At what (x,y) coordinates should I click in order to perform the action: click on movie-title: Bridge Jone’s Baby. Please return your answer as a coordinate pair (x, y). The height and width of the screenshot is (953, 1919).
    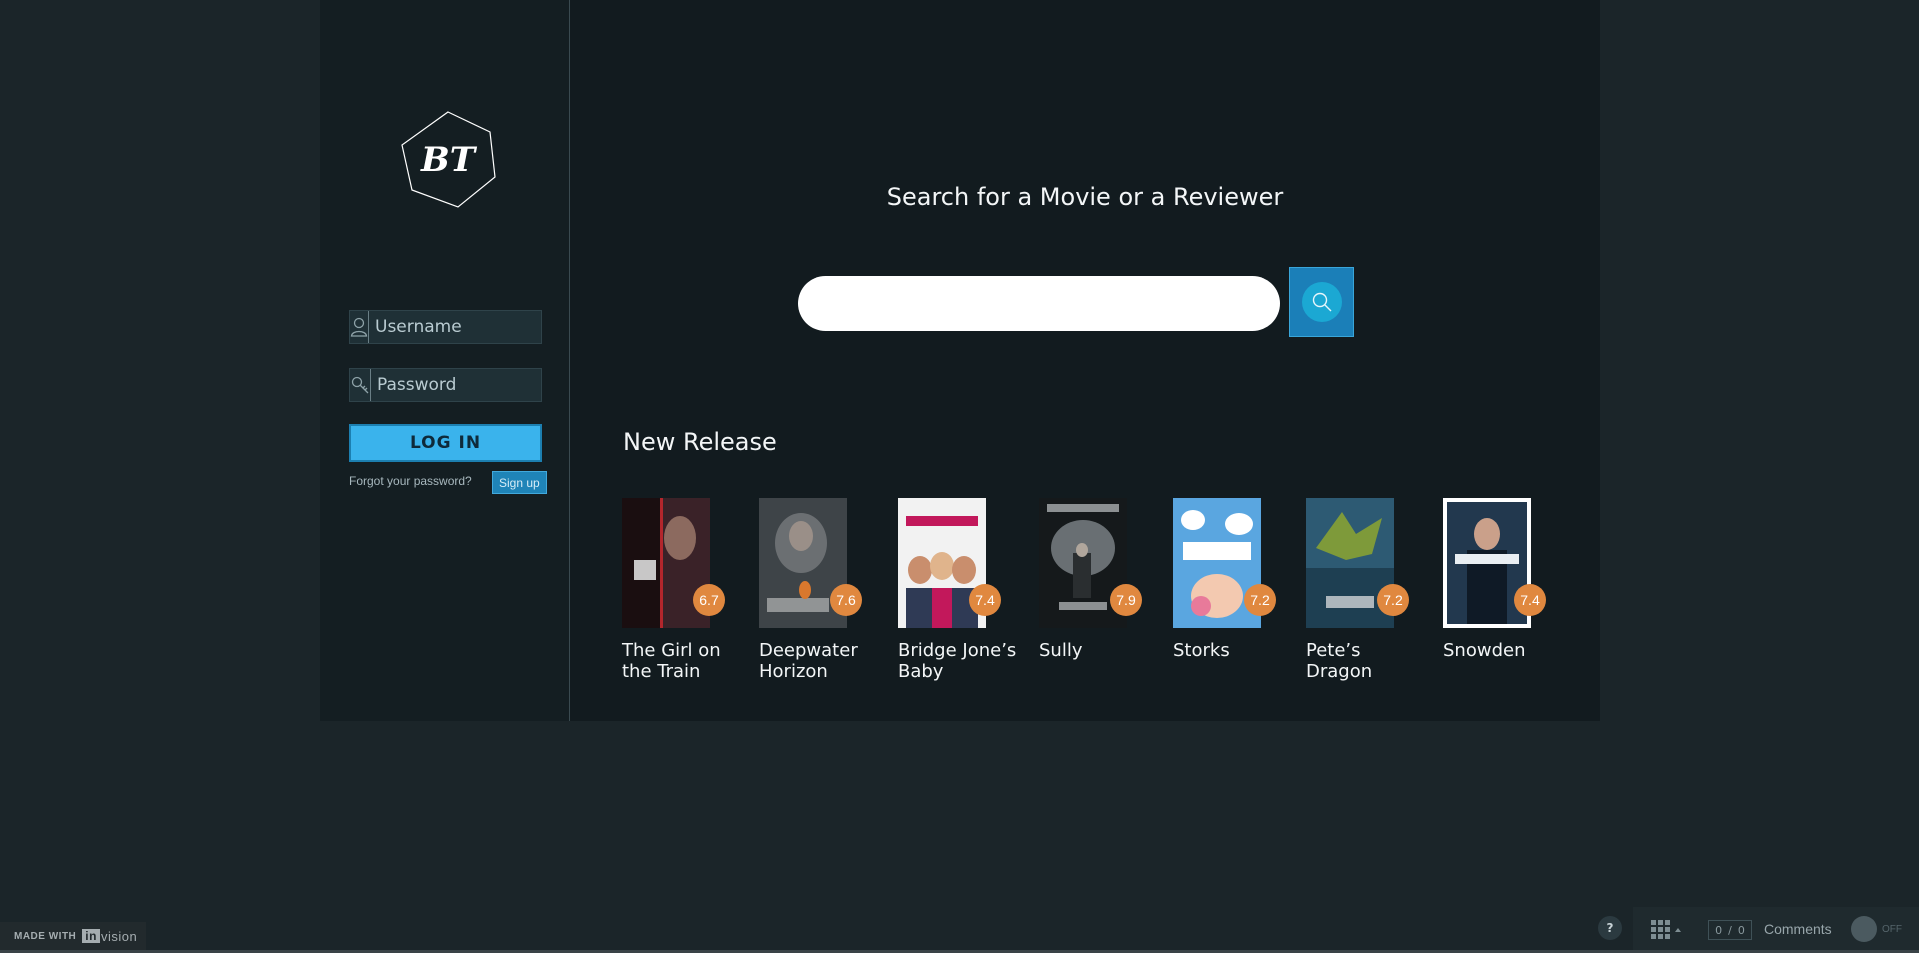
    Looking at the image, I should click on (958, 661).